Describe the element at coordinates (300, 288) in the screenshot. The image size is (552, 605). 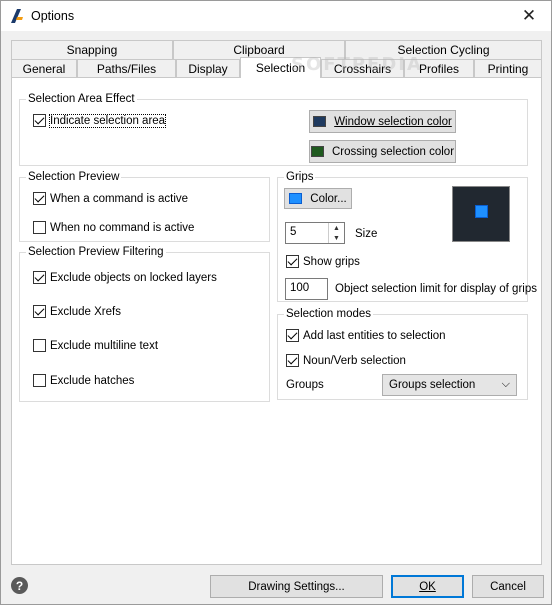
I see `grip-limit-value: 100` at that location.